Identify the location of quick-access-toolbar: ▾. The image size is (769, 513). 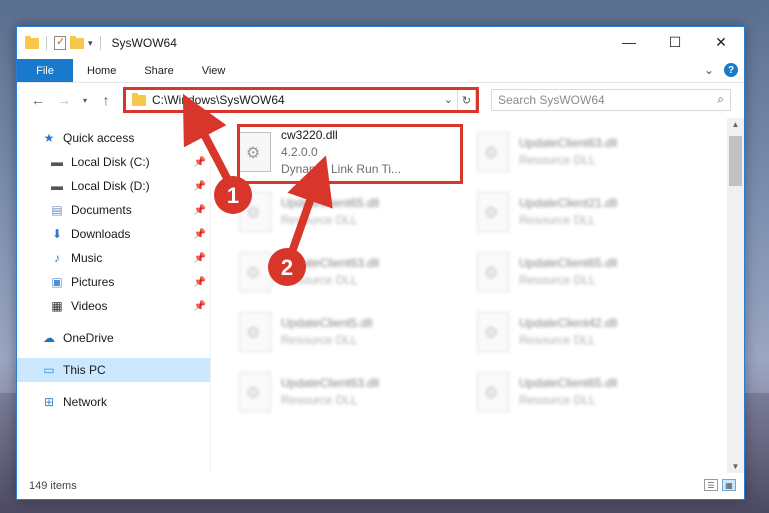
(60, 42).